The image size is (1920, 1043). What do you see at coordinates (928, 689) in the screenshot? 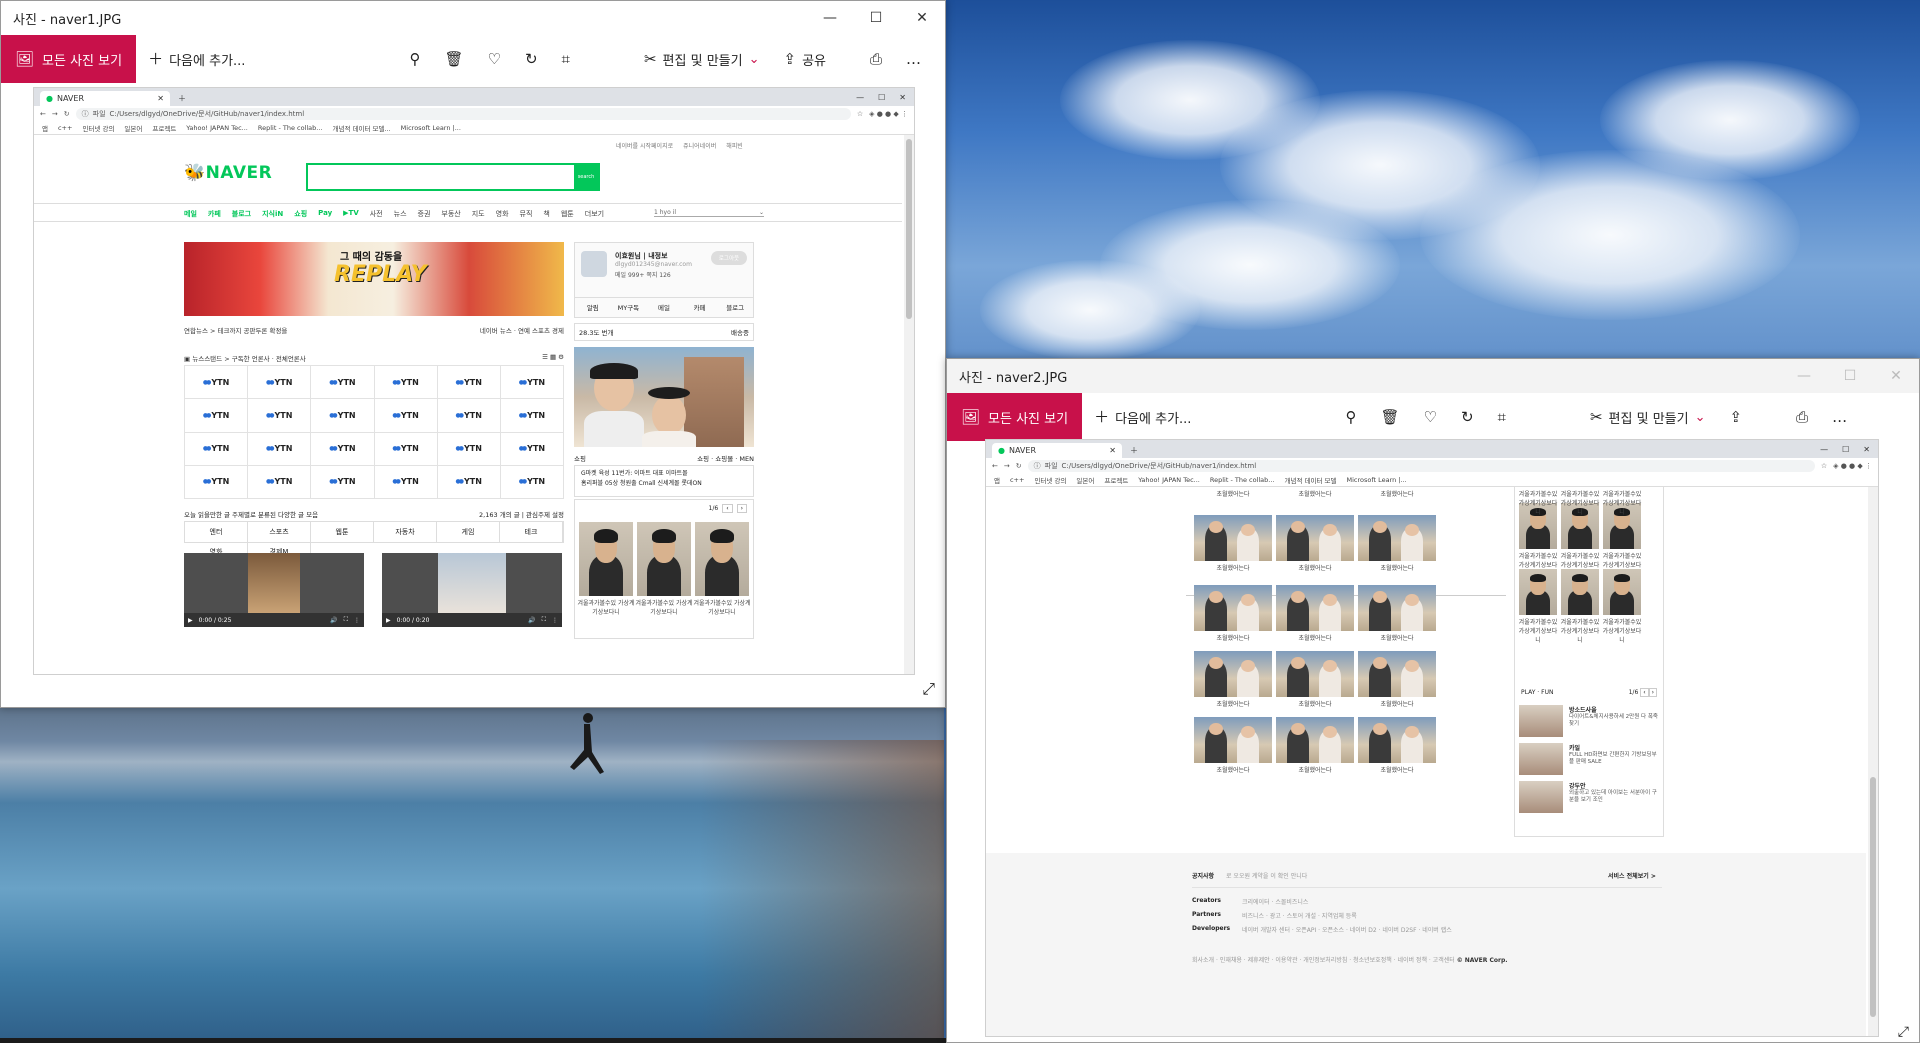
I see `expand-icon: ⤢` at bounding box center [928, 689].